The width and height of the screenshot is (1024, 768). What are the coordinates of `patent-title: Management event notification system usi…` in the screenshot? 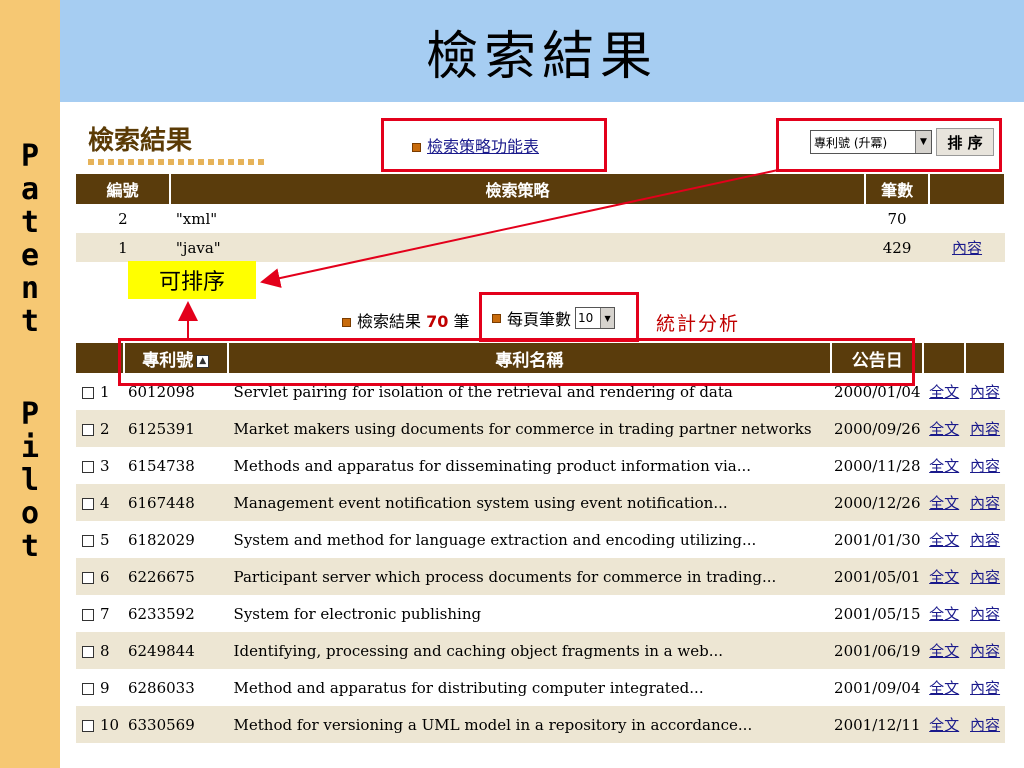 It's located at (529, 502).